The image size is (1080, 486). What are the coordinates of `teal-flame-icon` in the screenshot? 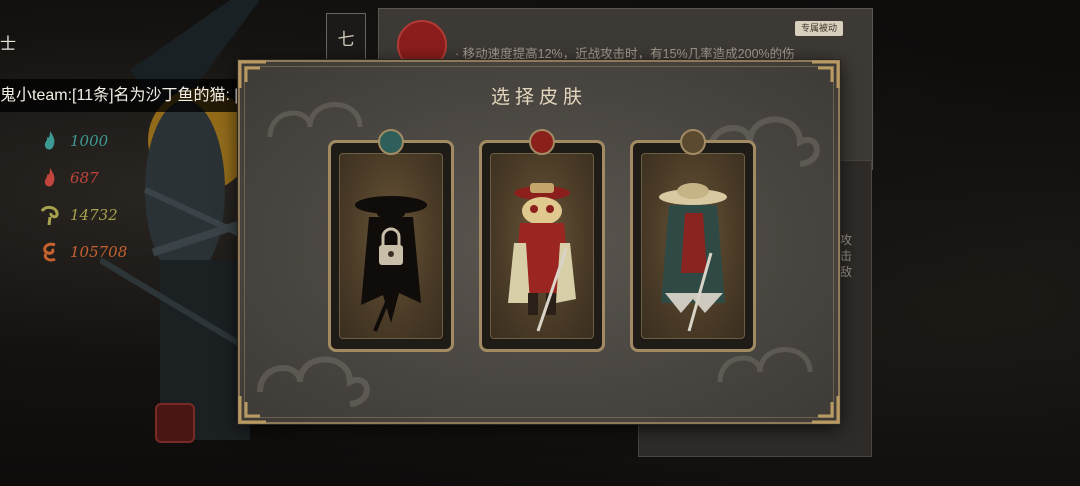 It's located at (49, 140).